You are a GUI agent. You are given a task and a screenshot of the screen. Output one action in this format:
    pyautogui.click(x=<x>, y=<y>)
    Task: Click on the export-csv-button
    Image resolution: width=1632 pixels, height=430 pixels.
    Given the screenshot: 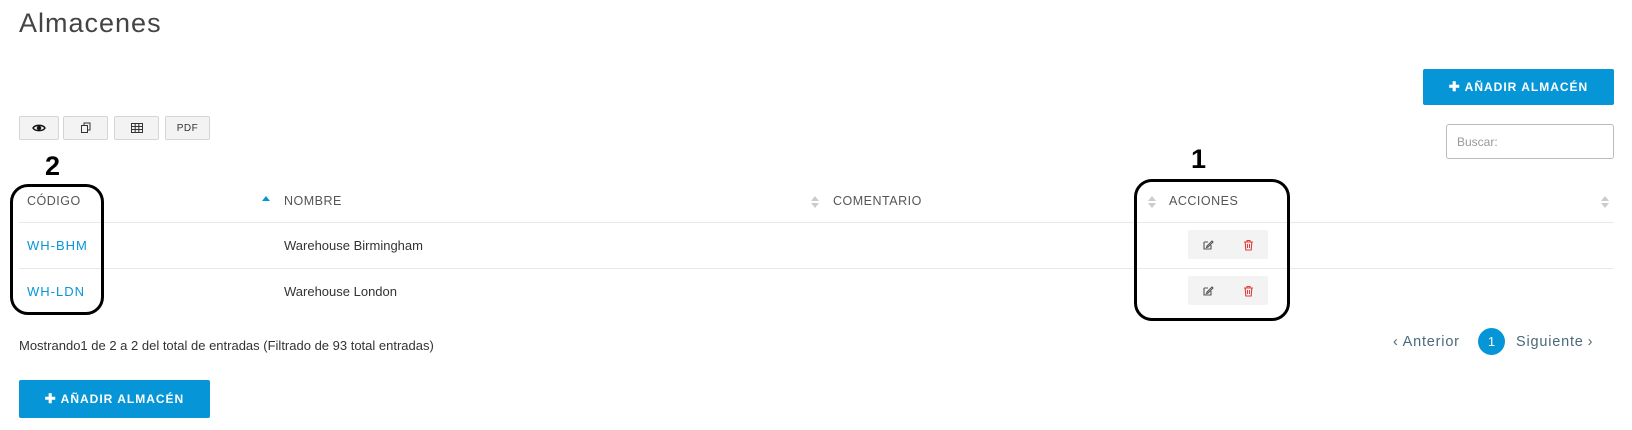 What is the action you would take?
    pyautogui.click(x=136, y=128)
    